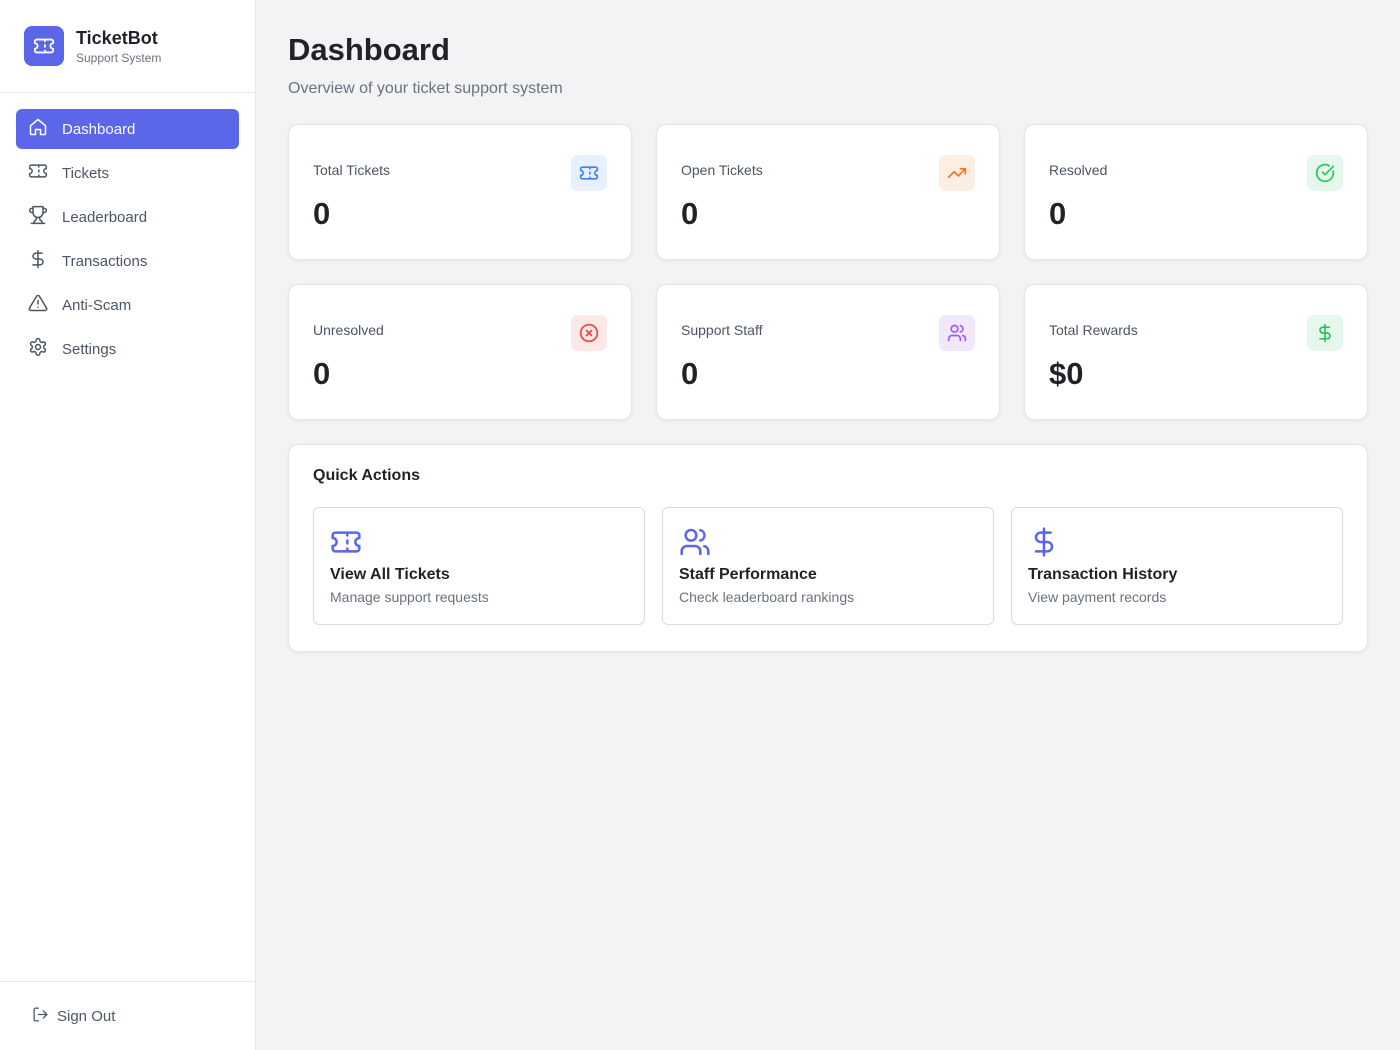  Describe the element at coordinates (460, 352) in the screenshot. I see `stat-card-unresolved: Unresolved 0` at that location.